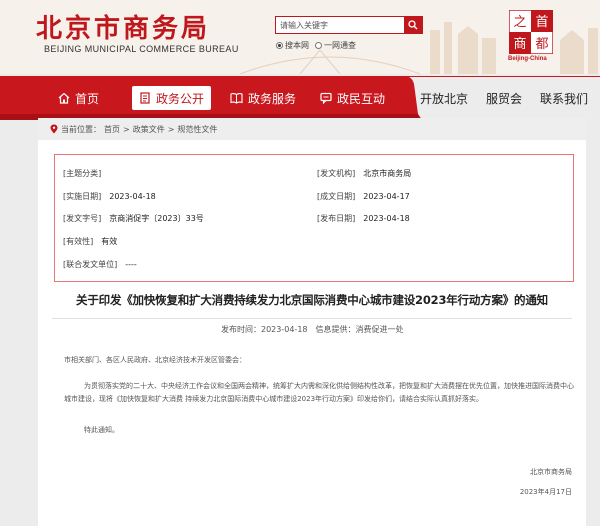 Image resolution: width=600 pixels, height=526 pixels. I want to click on document-salutation: 市相关部门、各区人民政府、北京经济技术开发区管委会：, so click(155, 360).